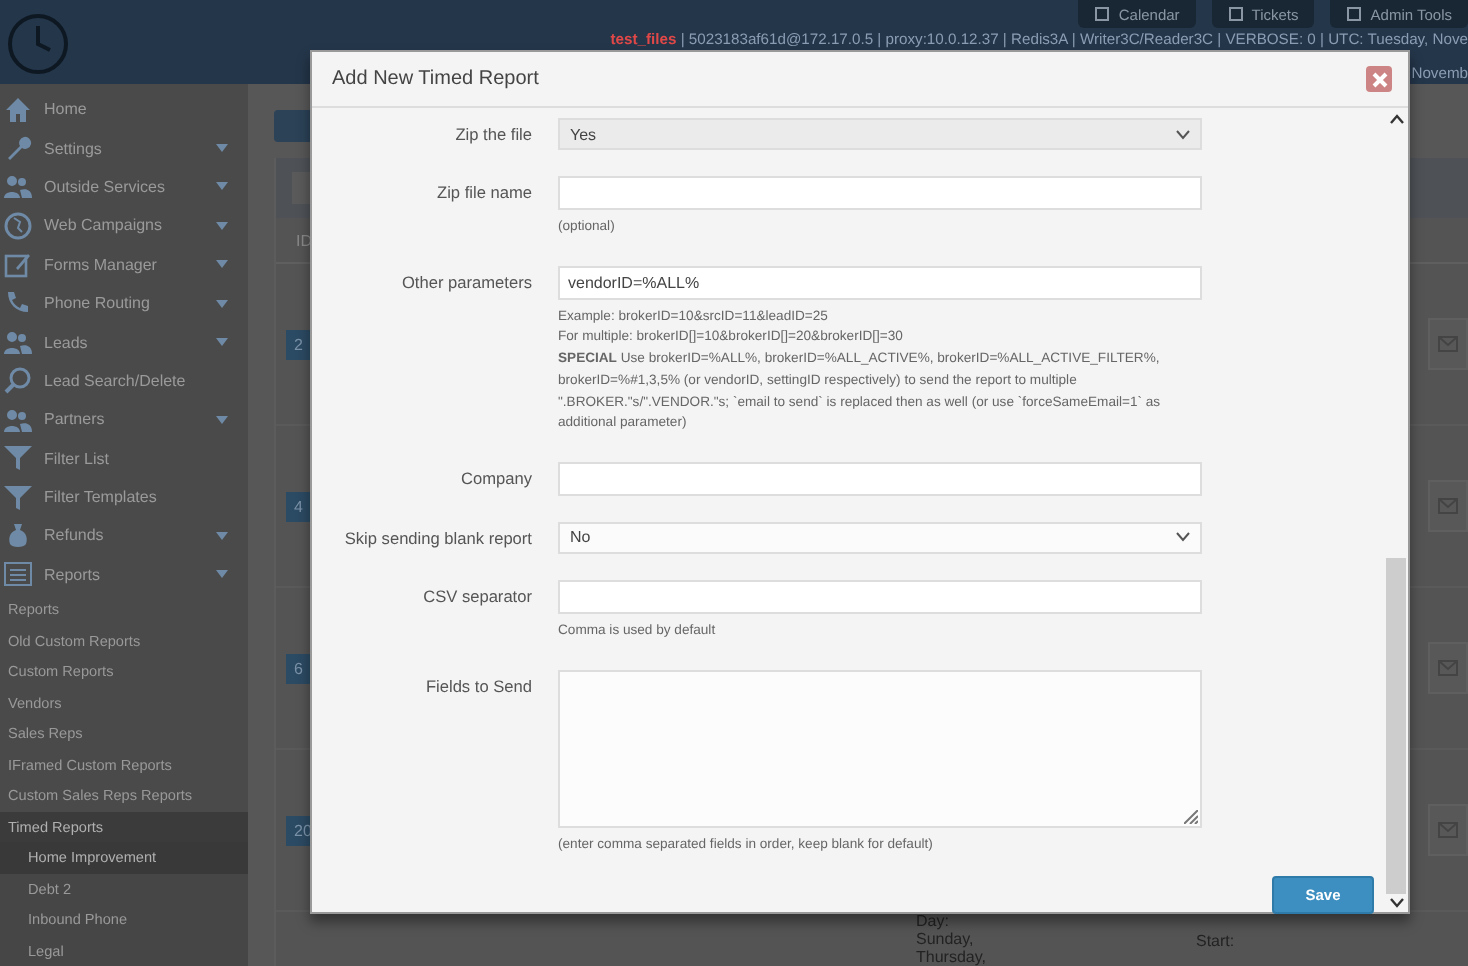 The height and width of the screenshot is (966, 1468). What do you see at coordinates (476, 596) in the screenshot?
I see `field-label: CSV separator` at bounding box center [476, 596].